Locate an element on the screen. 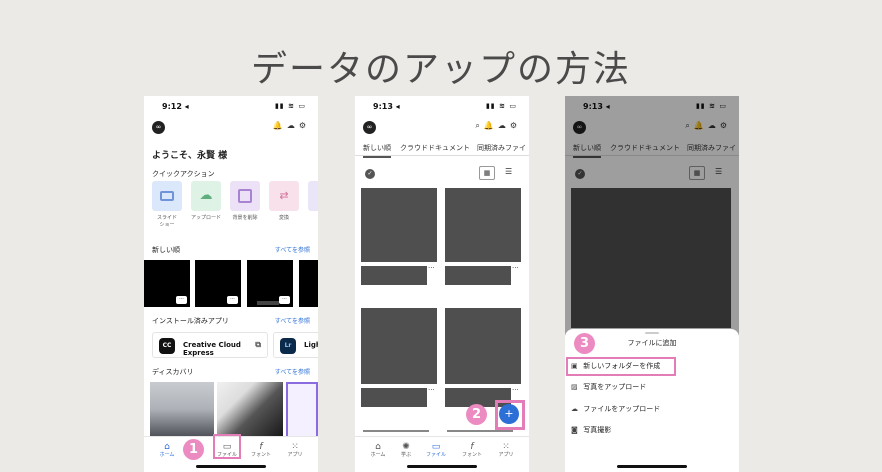 The height and width of the screenshot is (472, 882). step-2-badge: 2 is located at coordinates (476, 414).